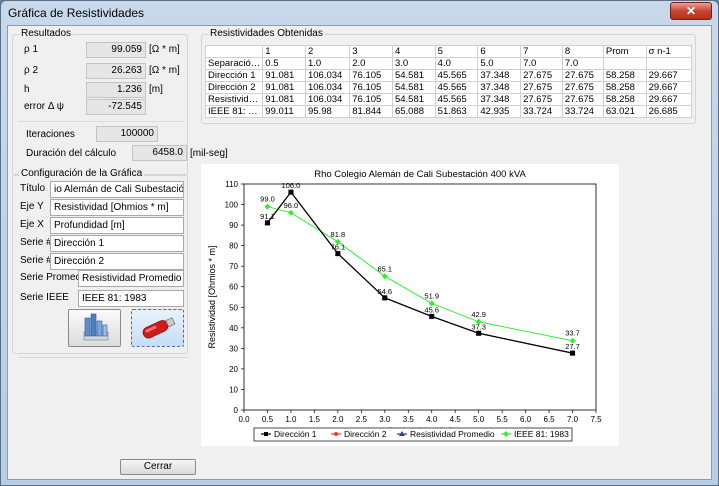 This screenshot has height=486, width=719. Describe the element at coordinates (117, 225) in the screenshot. I see `x-axis-input: Profundidad [m]` at that location.